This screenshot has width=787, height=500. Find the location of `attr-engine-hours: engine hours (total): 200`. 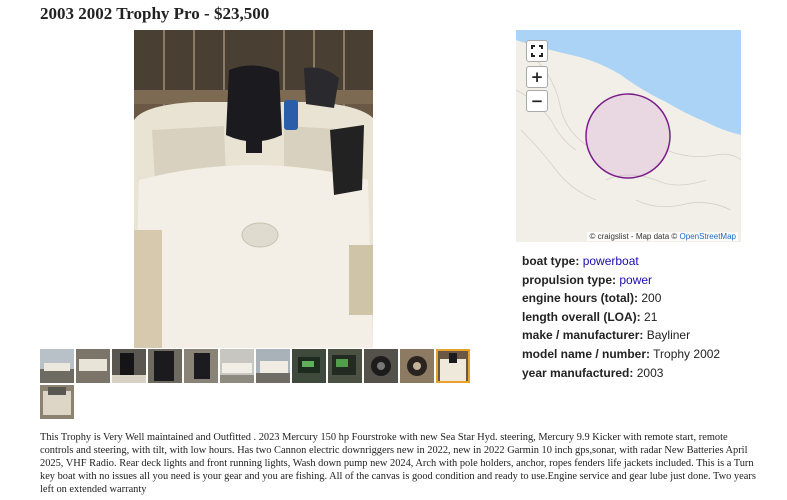

attr-engine-hours: engine hours (total): 200 is located at coordinates (592, 298).